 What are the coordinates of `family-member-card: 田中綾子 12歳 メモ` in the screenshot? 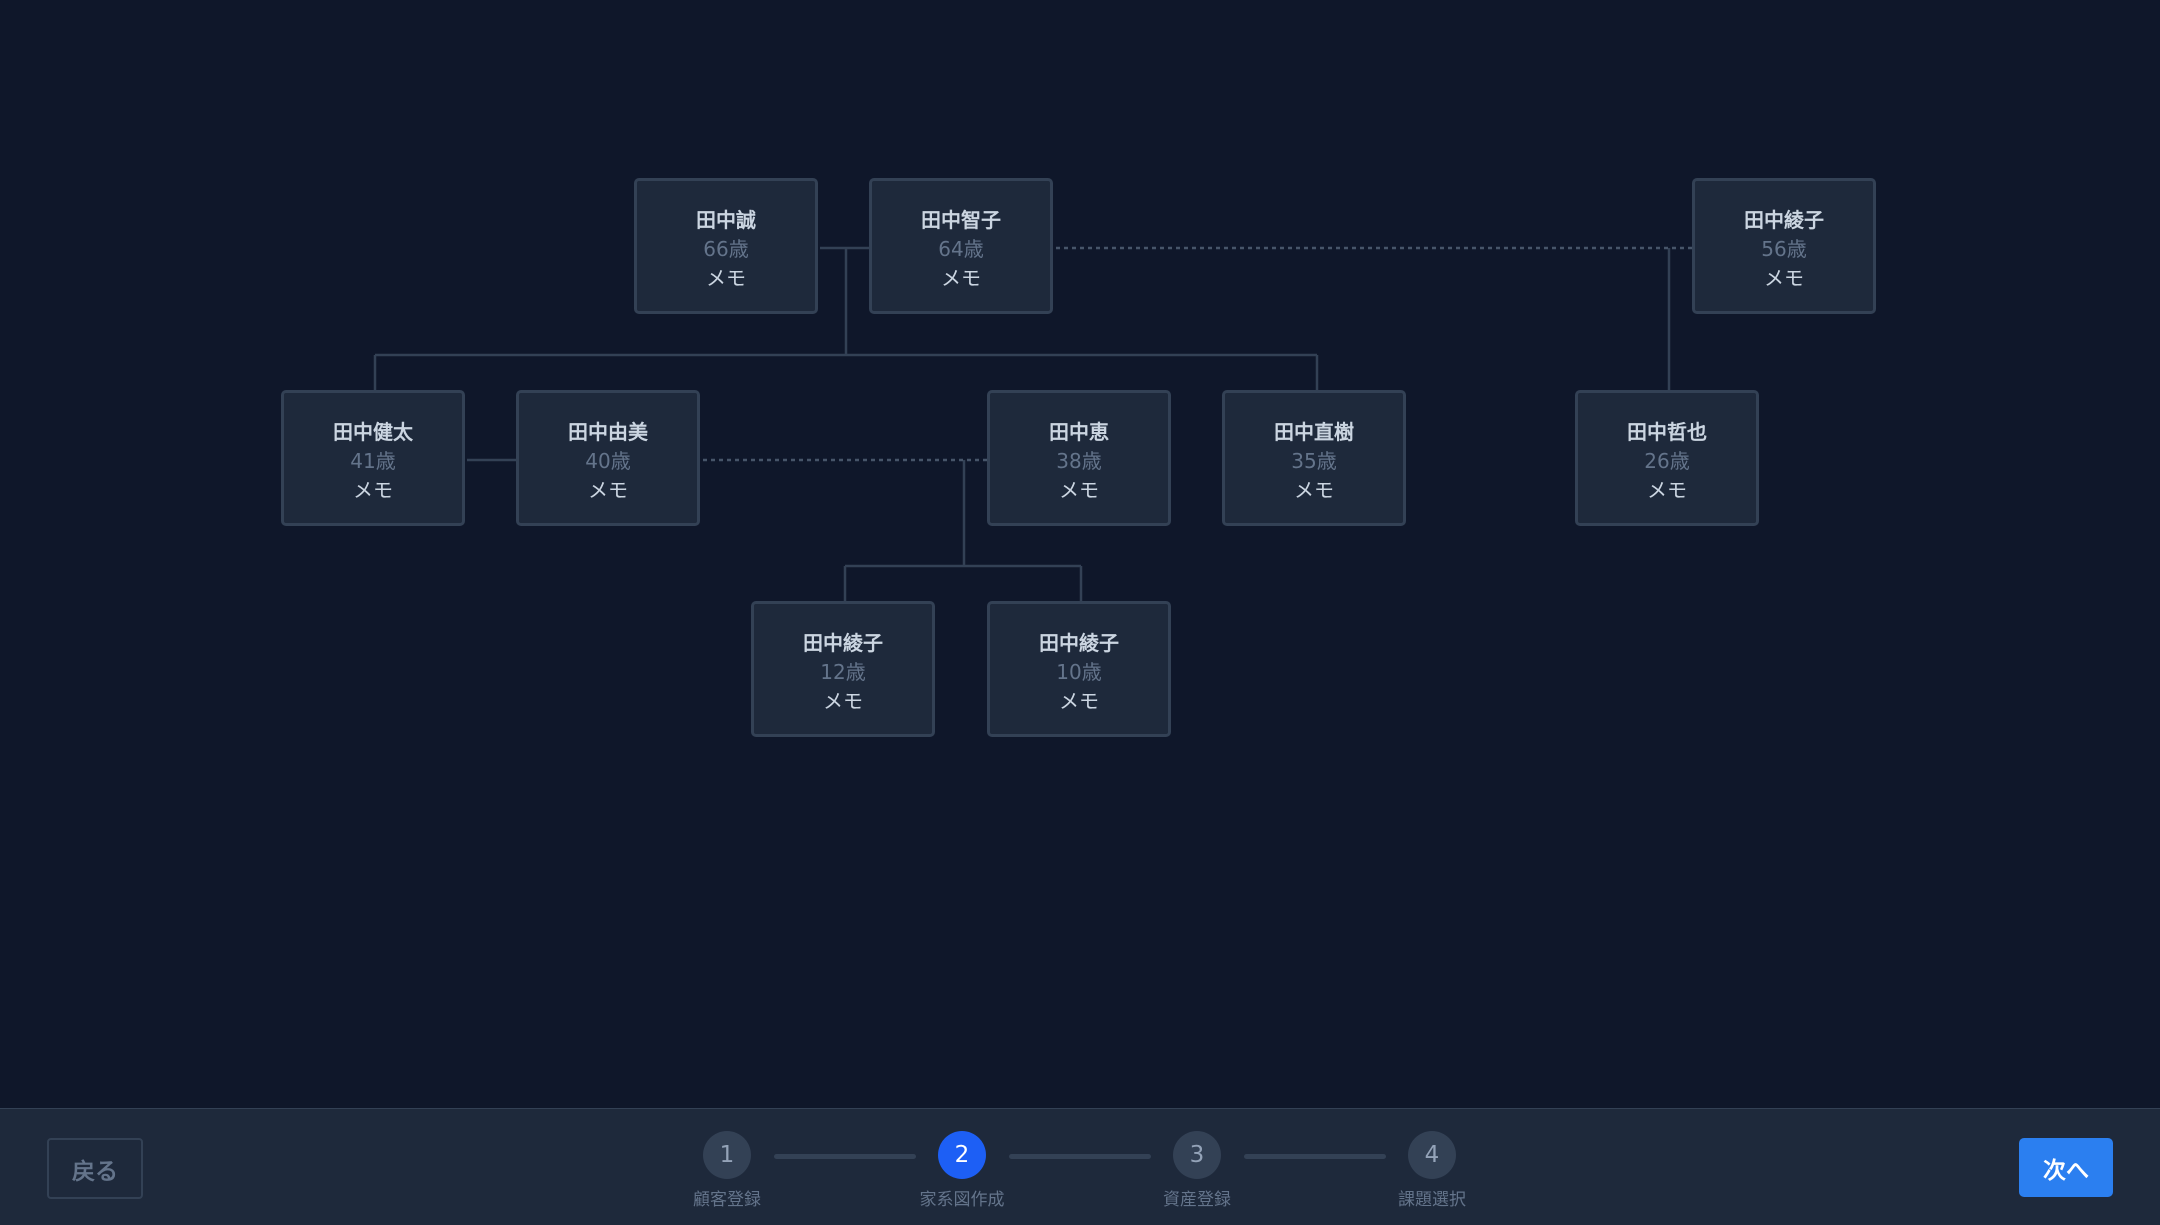 It's located at (843, 669).